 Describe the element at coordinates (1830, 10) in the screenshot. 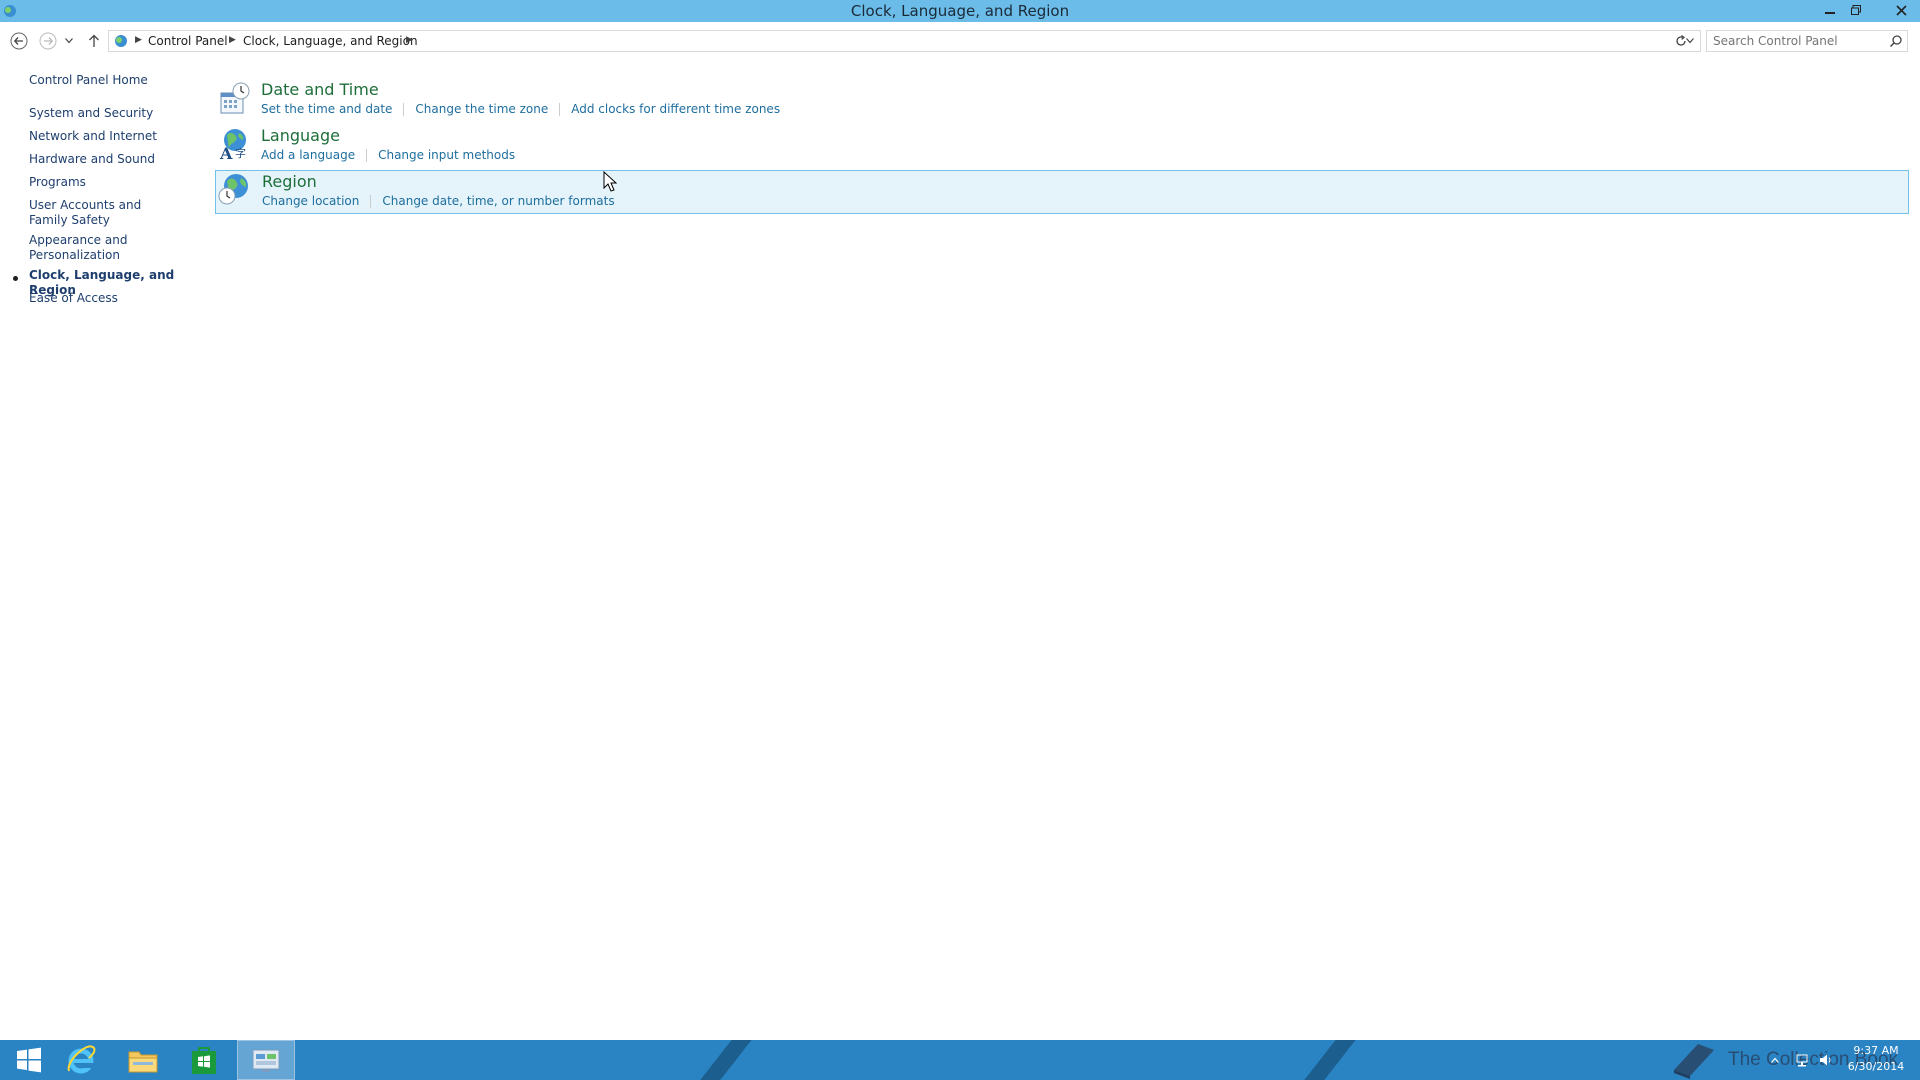

I see `minimize-button` at that location.